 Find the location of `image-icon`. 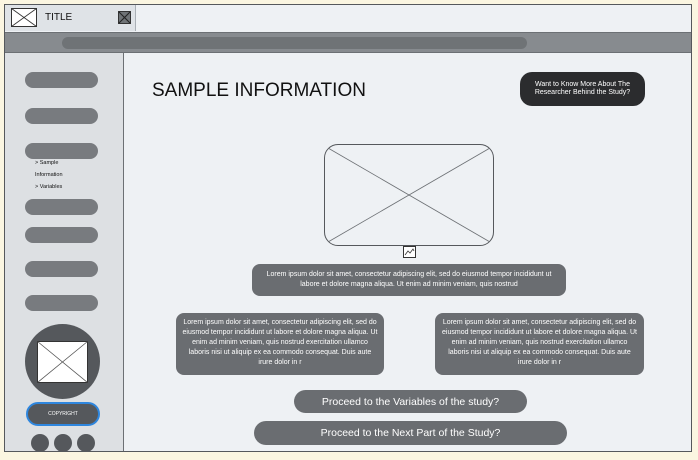

image-icon is located at coordinates (409, 252).